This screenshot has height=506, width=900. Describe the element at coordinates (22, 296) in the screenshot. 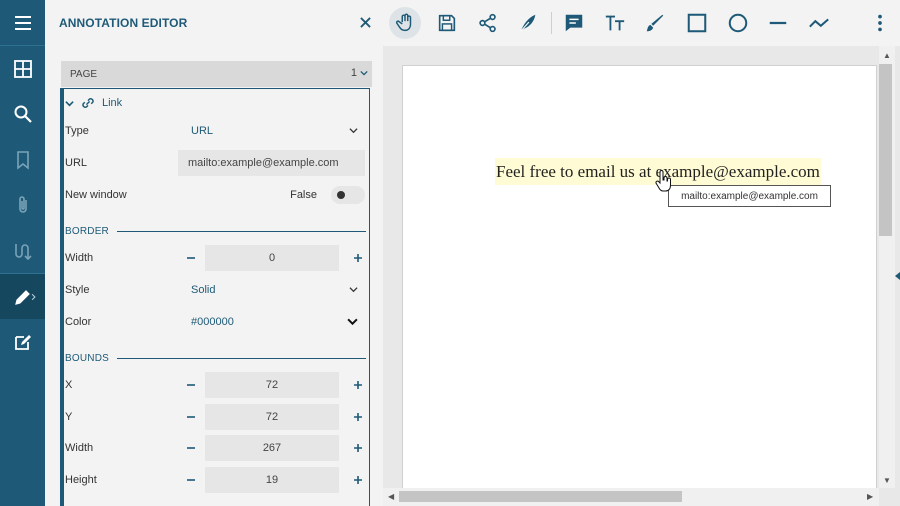

I see `annotation-editor-button` at that location.